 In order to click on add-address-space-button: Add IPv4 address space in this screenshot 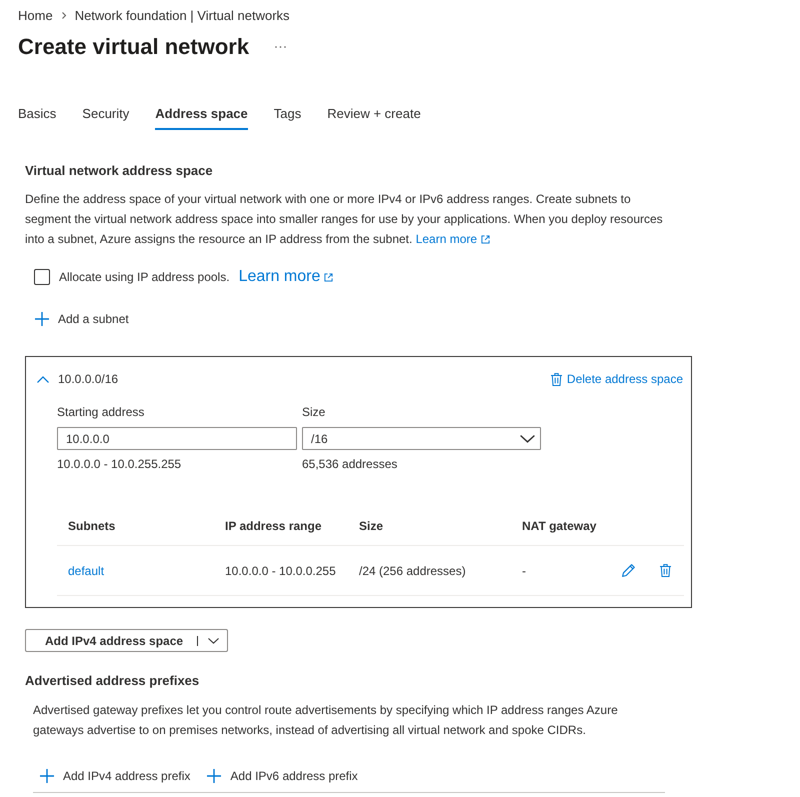, I will do `click(126, 640)`.